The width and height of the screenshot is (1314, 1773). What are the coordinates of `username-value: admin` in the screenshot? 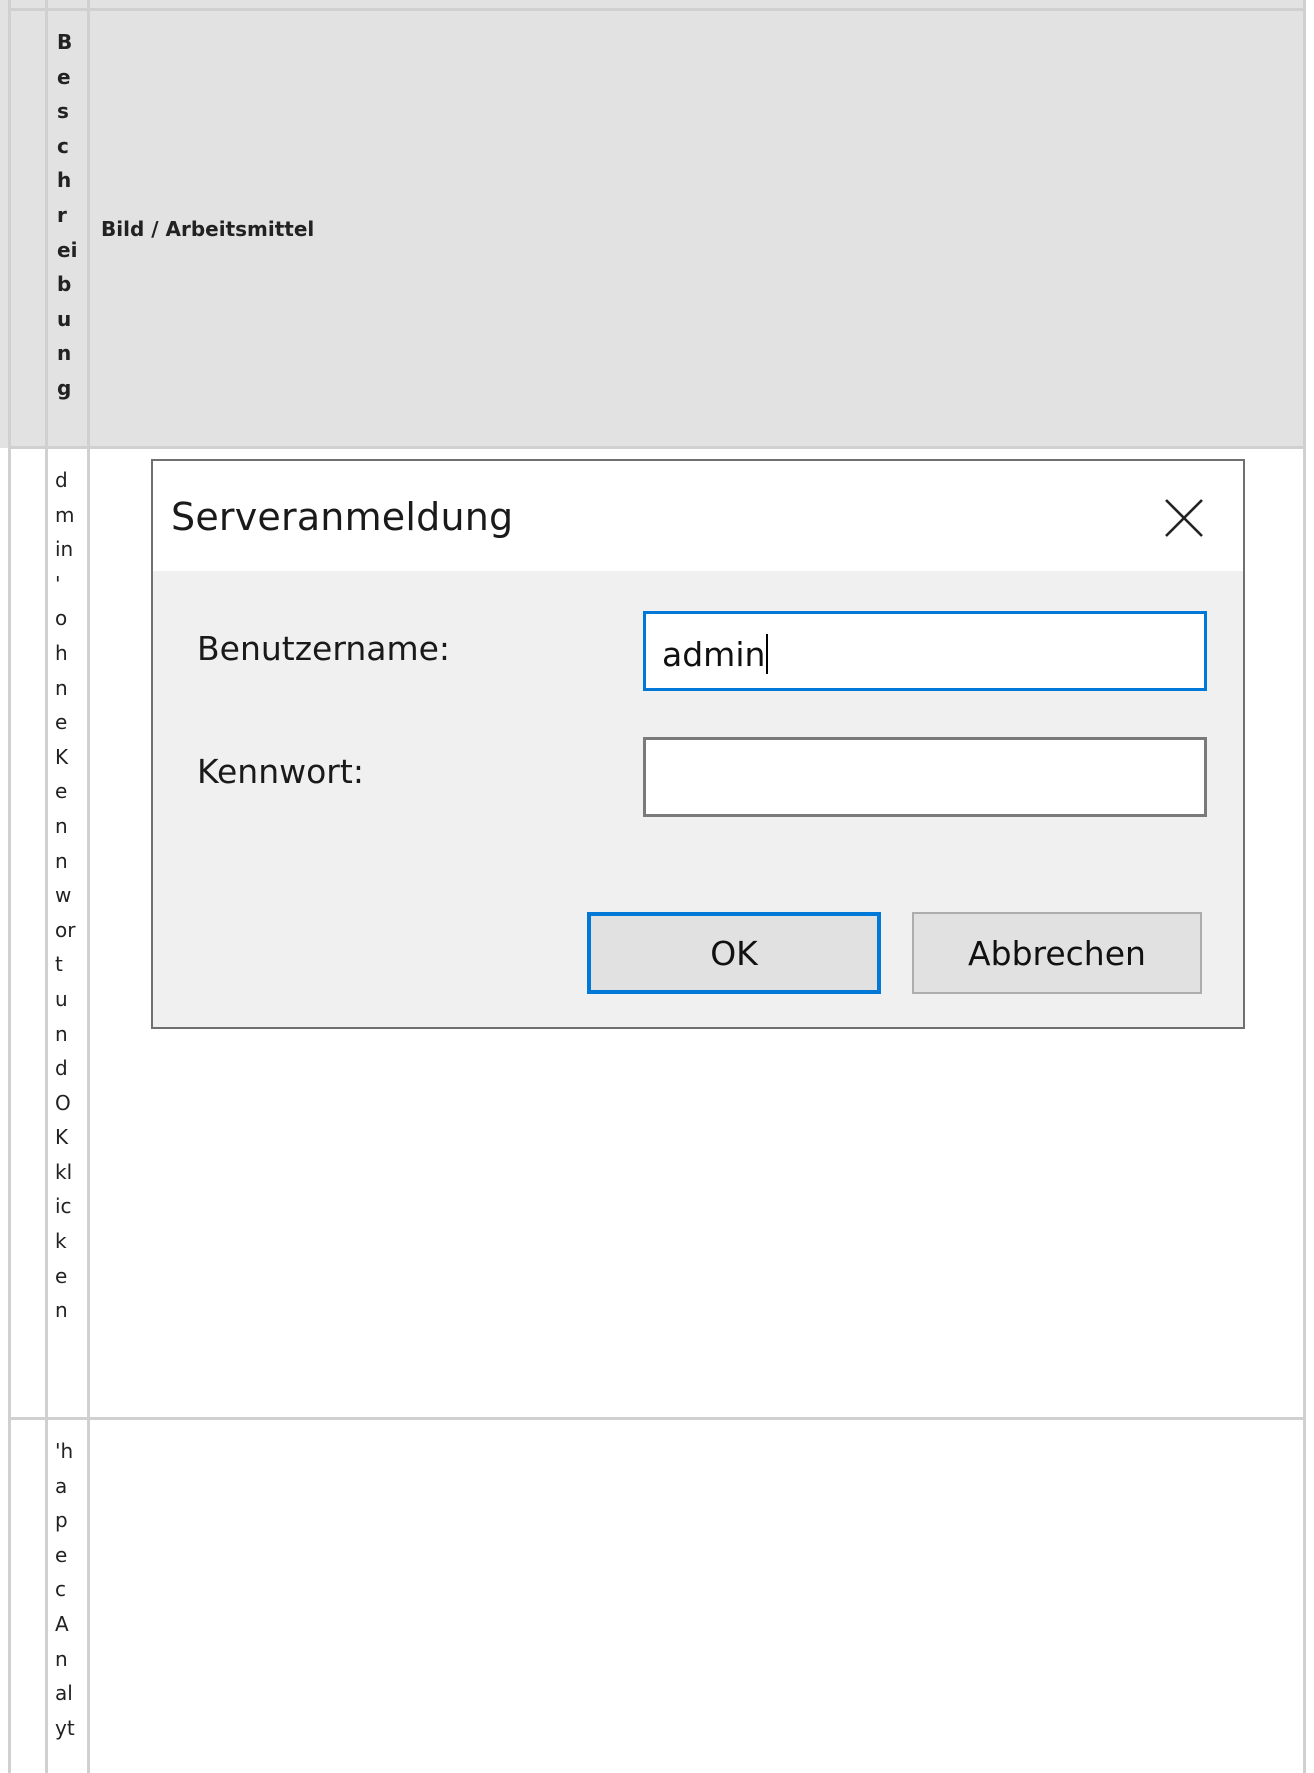 It's located at (715, 654).